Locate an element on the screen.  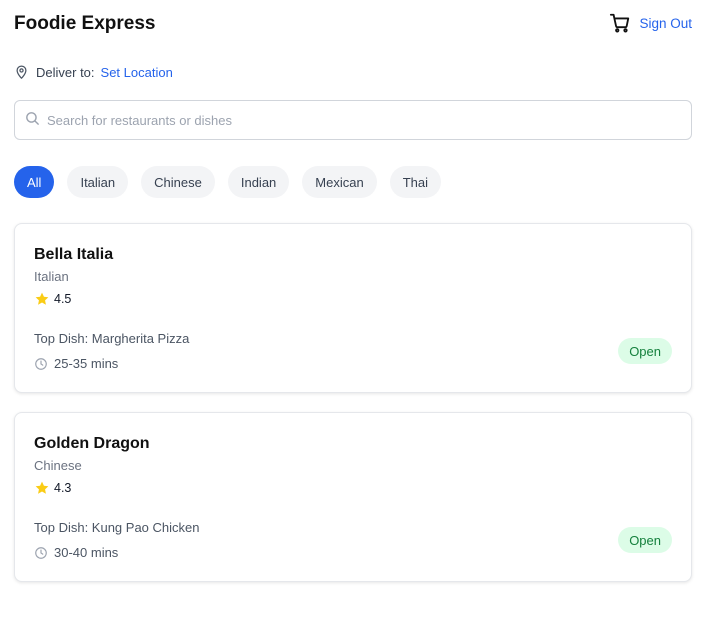
rating-value: 4.3 is located at coordinates (63, 488).